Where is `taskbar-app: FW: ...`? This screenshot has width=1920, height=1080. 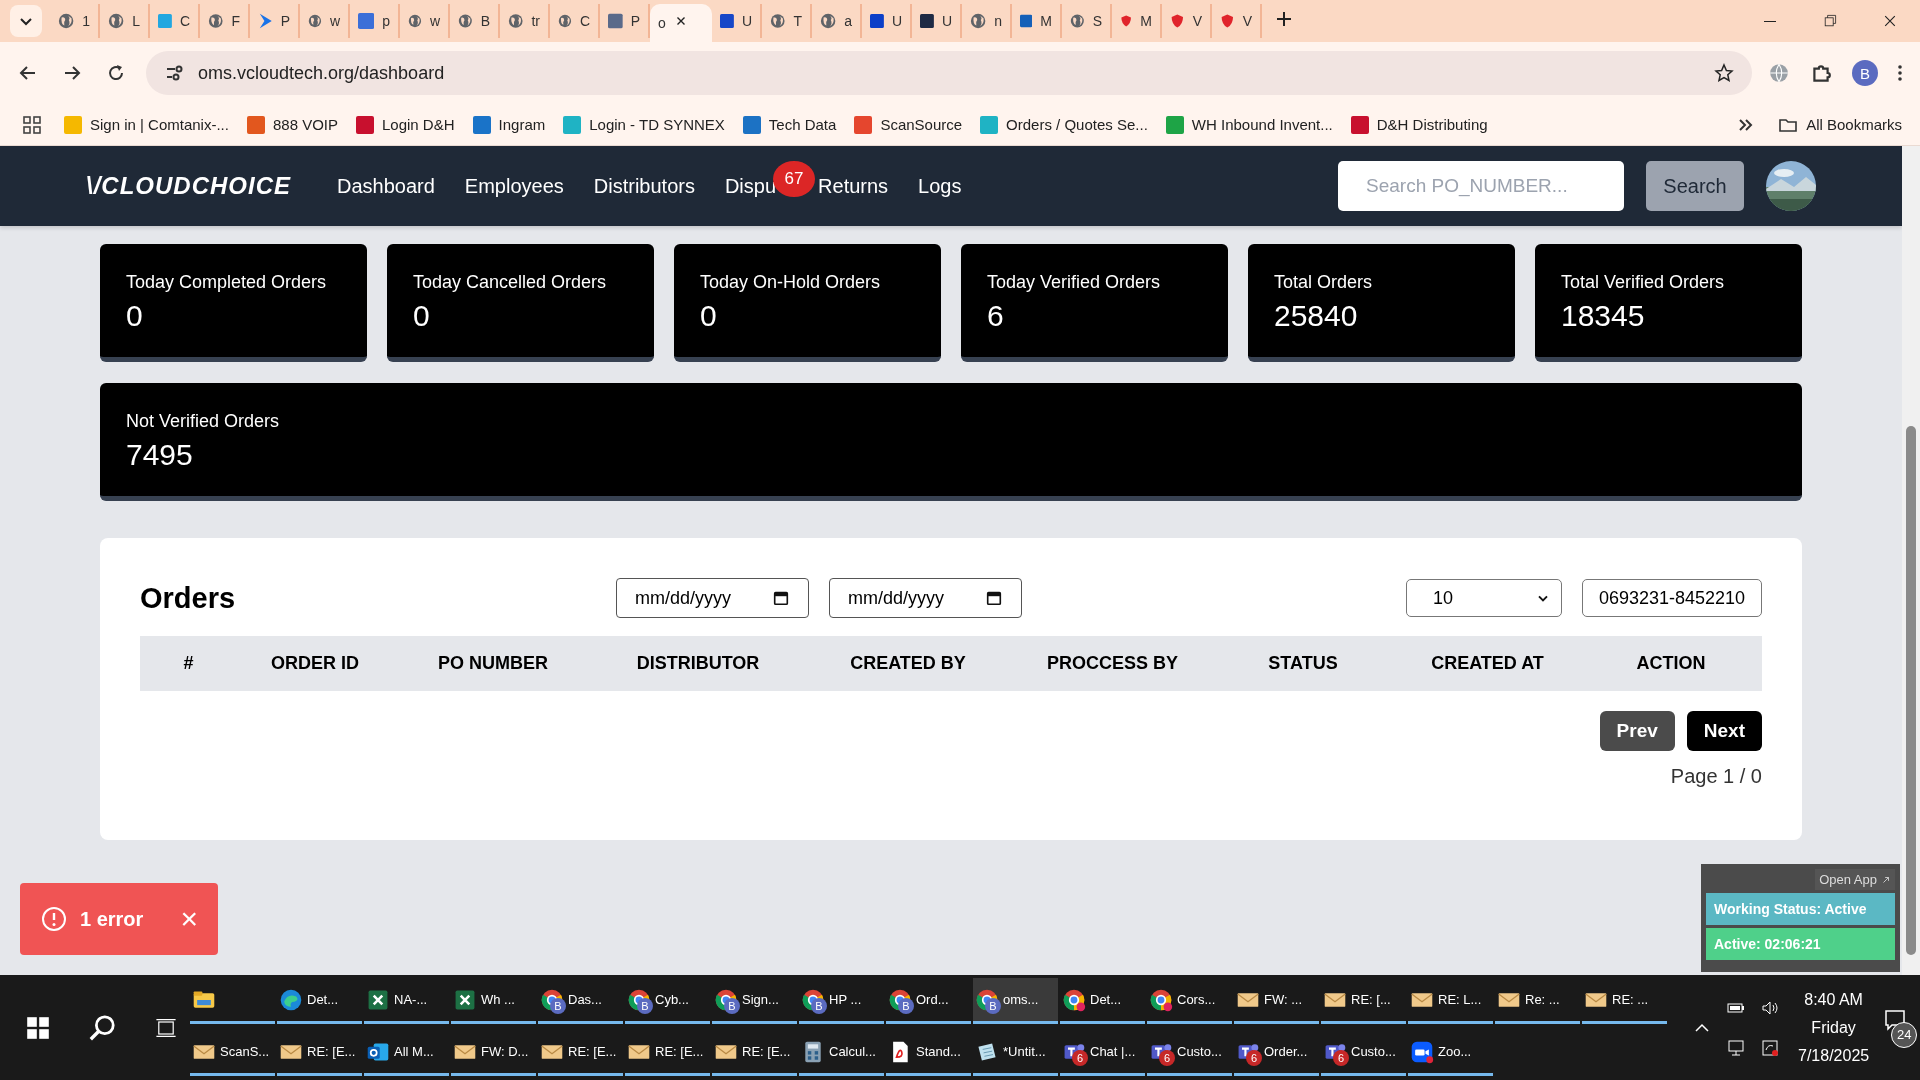
taskbar-app: FW: ... is located at coordinates (1276, 1001).